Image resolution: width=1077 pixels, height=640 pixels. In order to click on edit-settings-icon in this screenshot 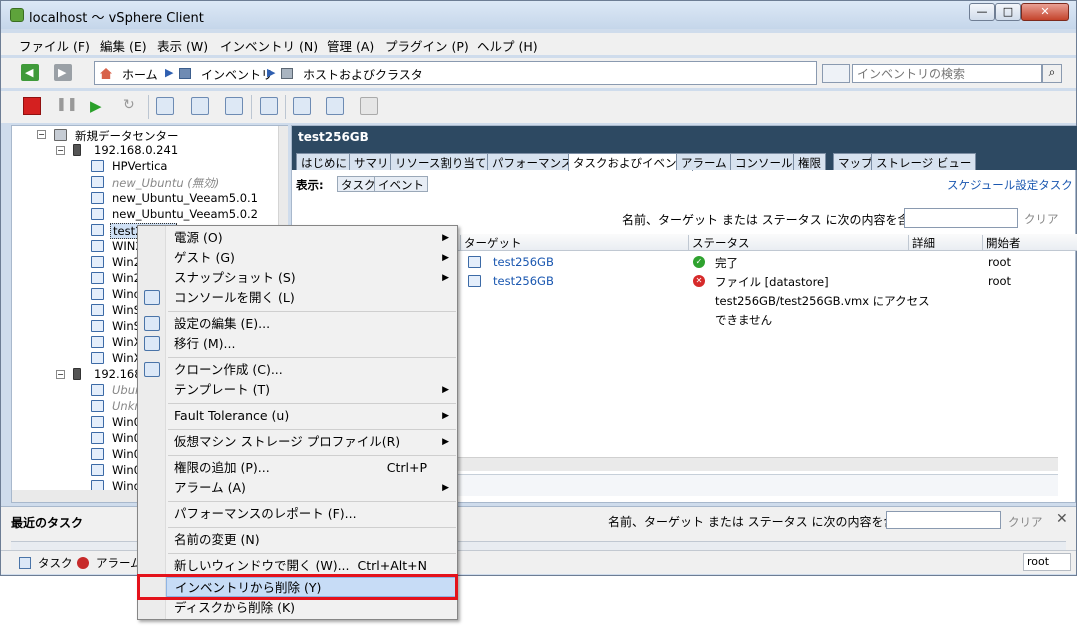, I will do `click(302, 106)`.